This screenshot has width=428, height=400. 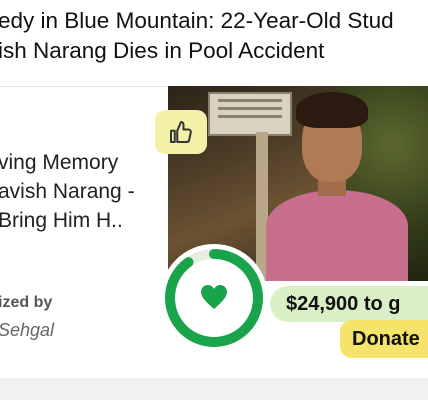 I want to click on organizer-label: ized by, so click(x=26, y=302).